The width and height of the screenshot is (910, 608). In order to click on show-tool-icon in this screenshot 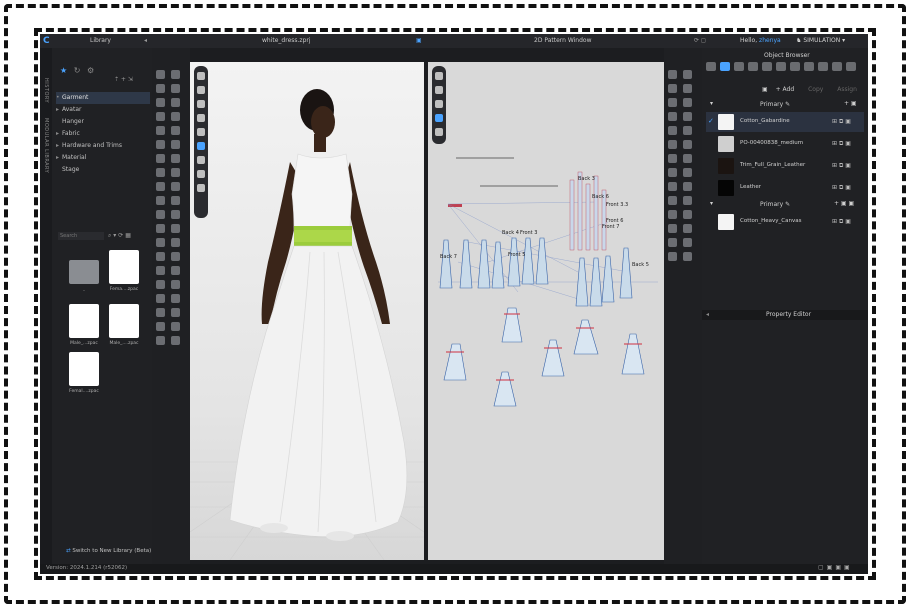, I will do `click(175, 256)`.